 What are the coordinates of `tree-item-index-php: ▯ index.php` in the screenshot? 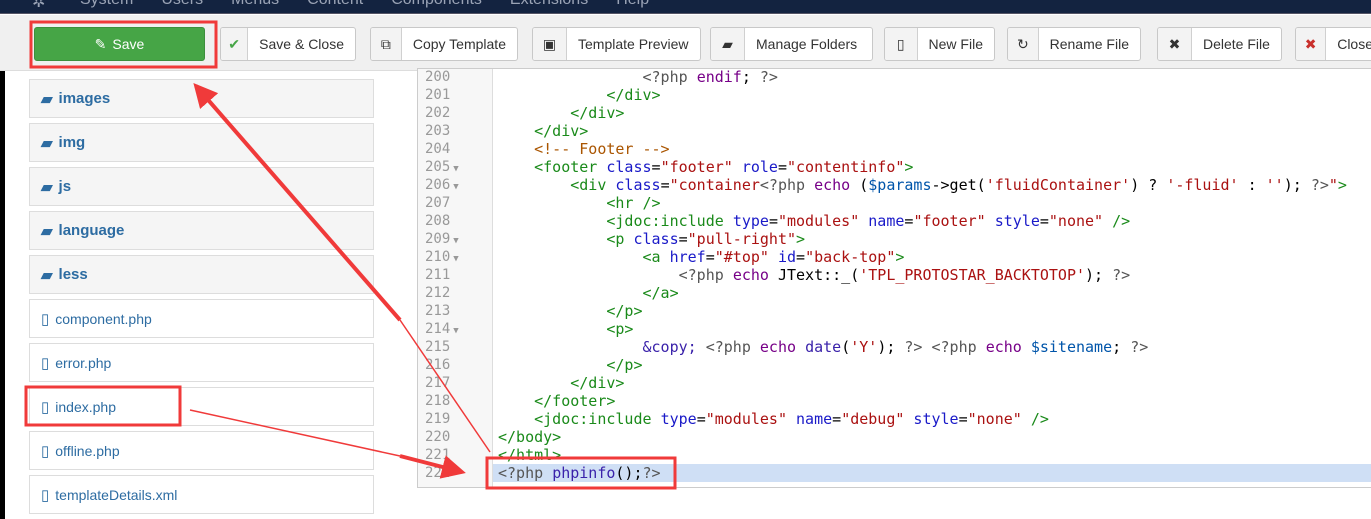 It's located at (201, 406).